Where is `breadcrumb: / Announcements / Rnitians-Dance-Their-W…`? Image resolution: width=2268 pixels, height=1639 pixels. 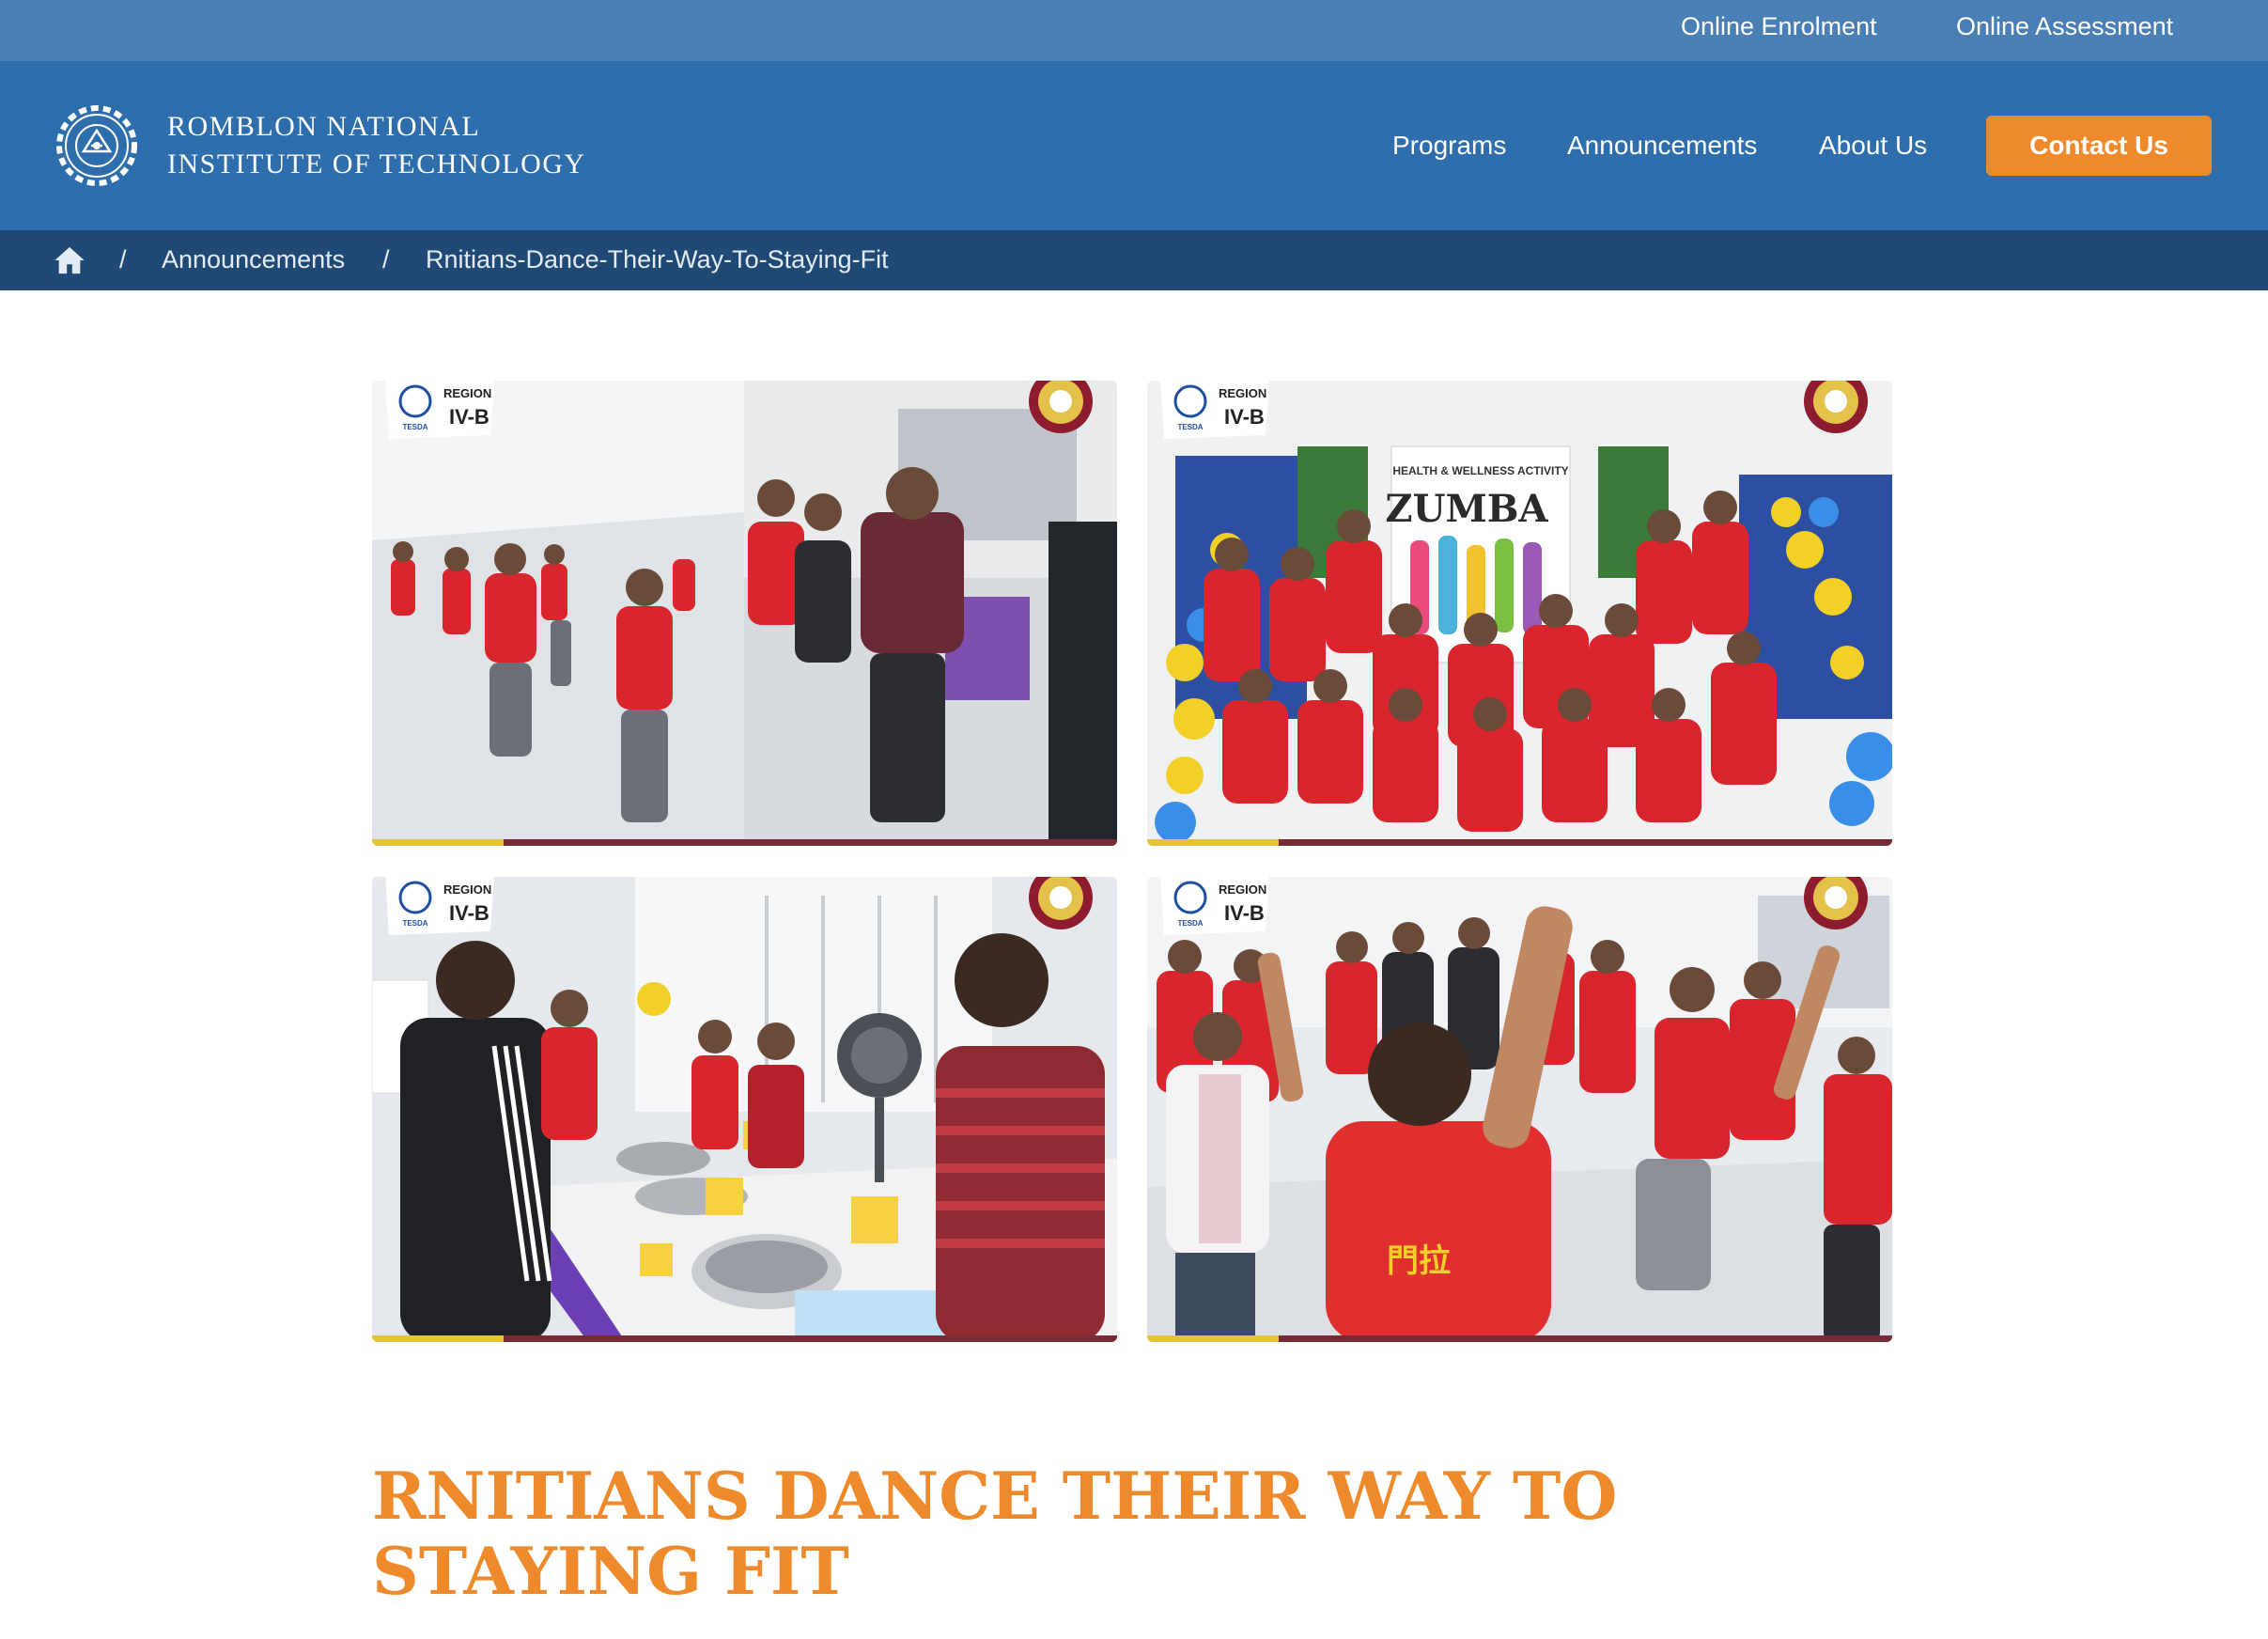 breadcrumb: / Announcements / Rnitians-Dance-Their-W… is located at coordinates (1134, 260).